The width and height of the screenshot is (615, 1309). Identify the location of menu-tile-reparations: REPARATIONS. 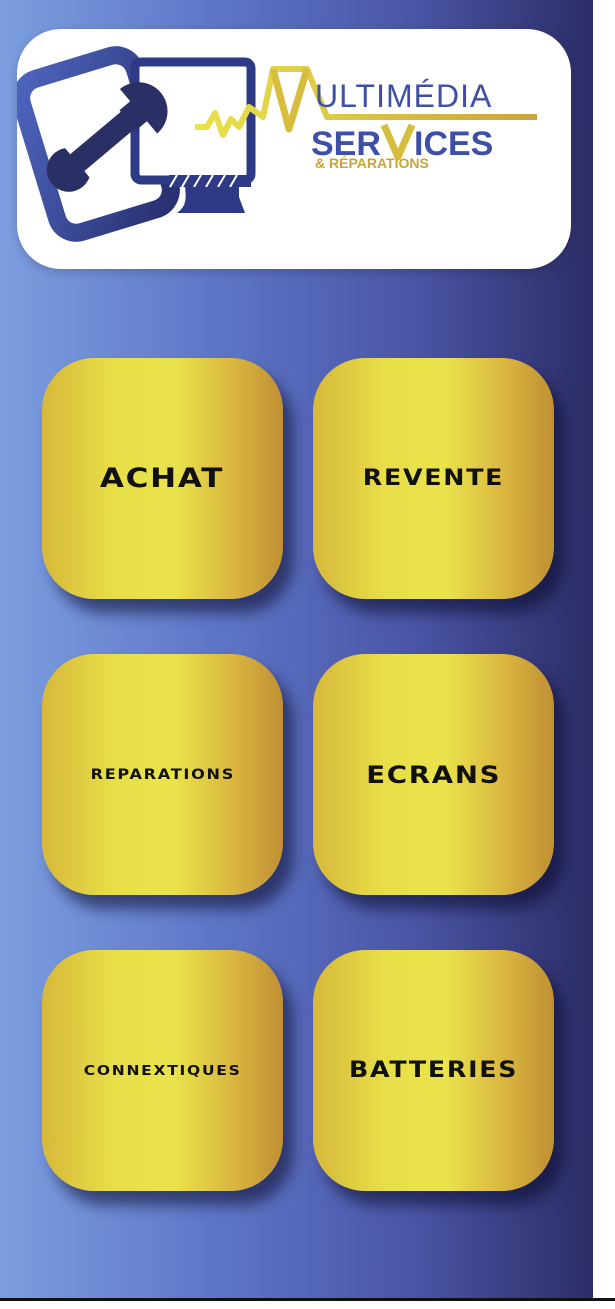
(162, 774).